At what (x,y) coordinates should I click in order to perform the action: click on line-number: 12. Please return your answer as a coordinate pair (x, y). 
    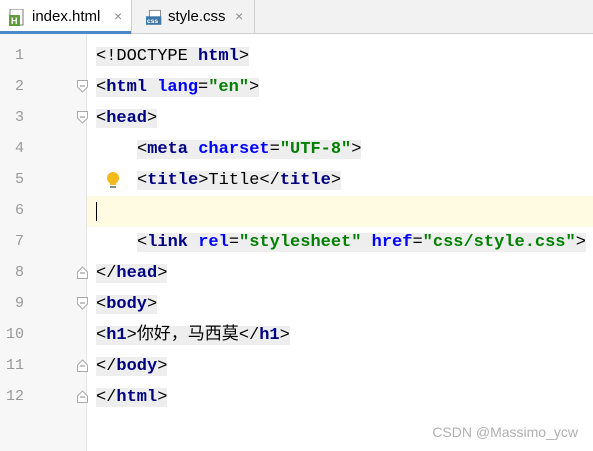
    Looking at the image, I should click on (14, 396).